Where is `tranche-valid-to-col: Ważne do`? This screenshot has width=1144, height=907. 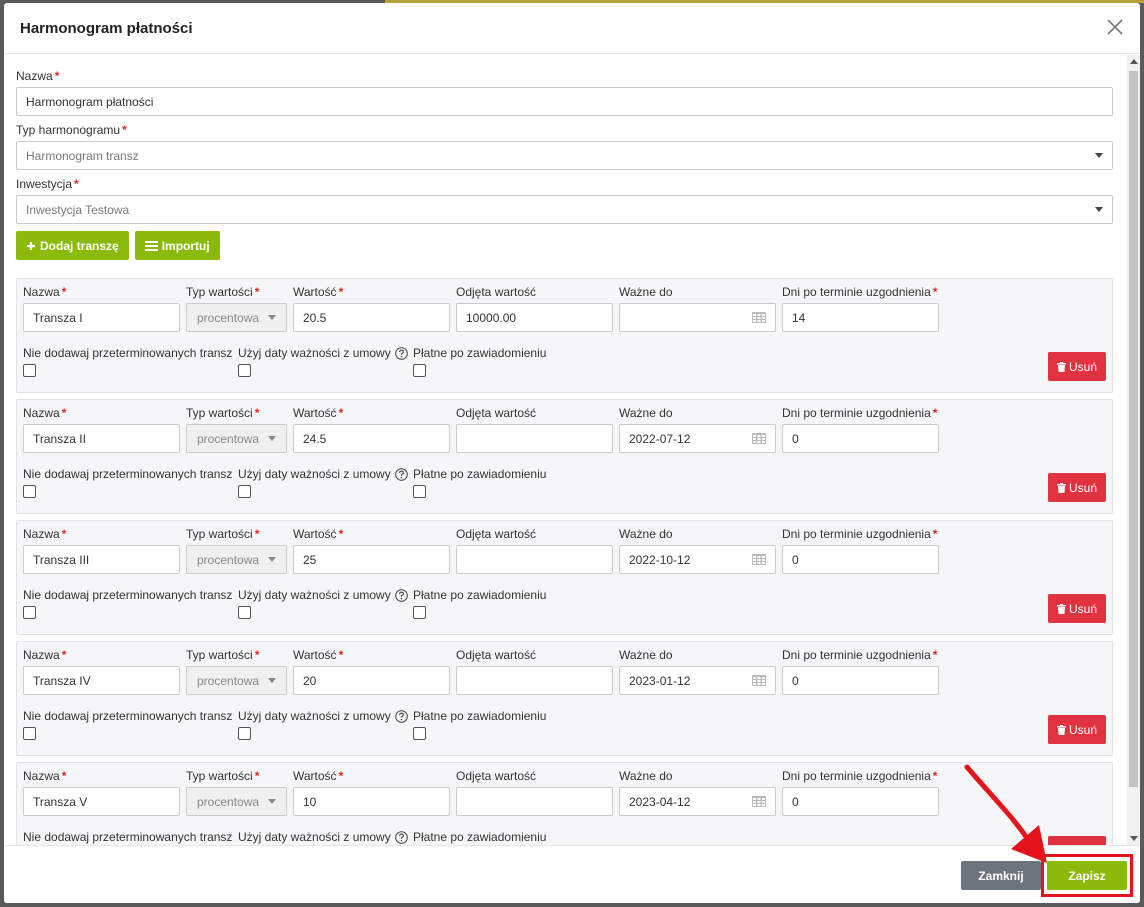
tranche-valid-to-col: Ważne do is located at coordinates (697, 308).